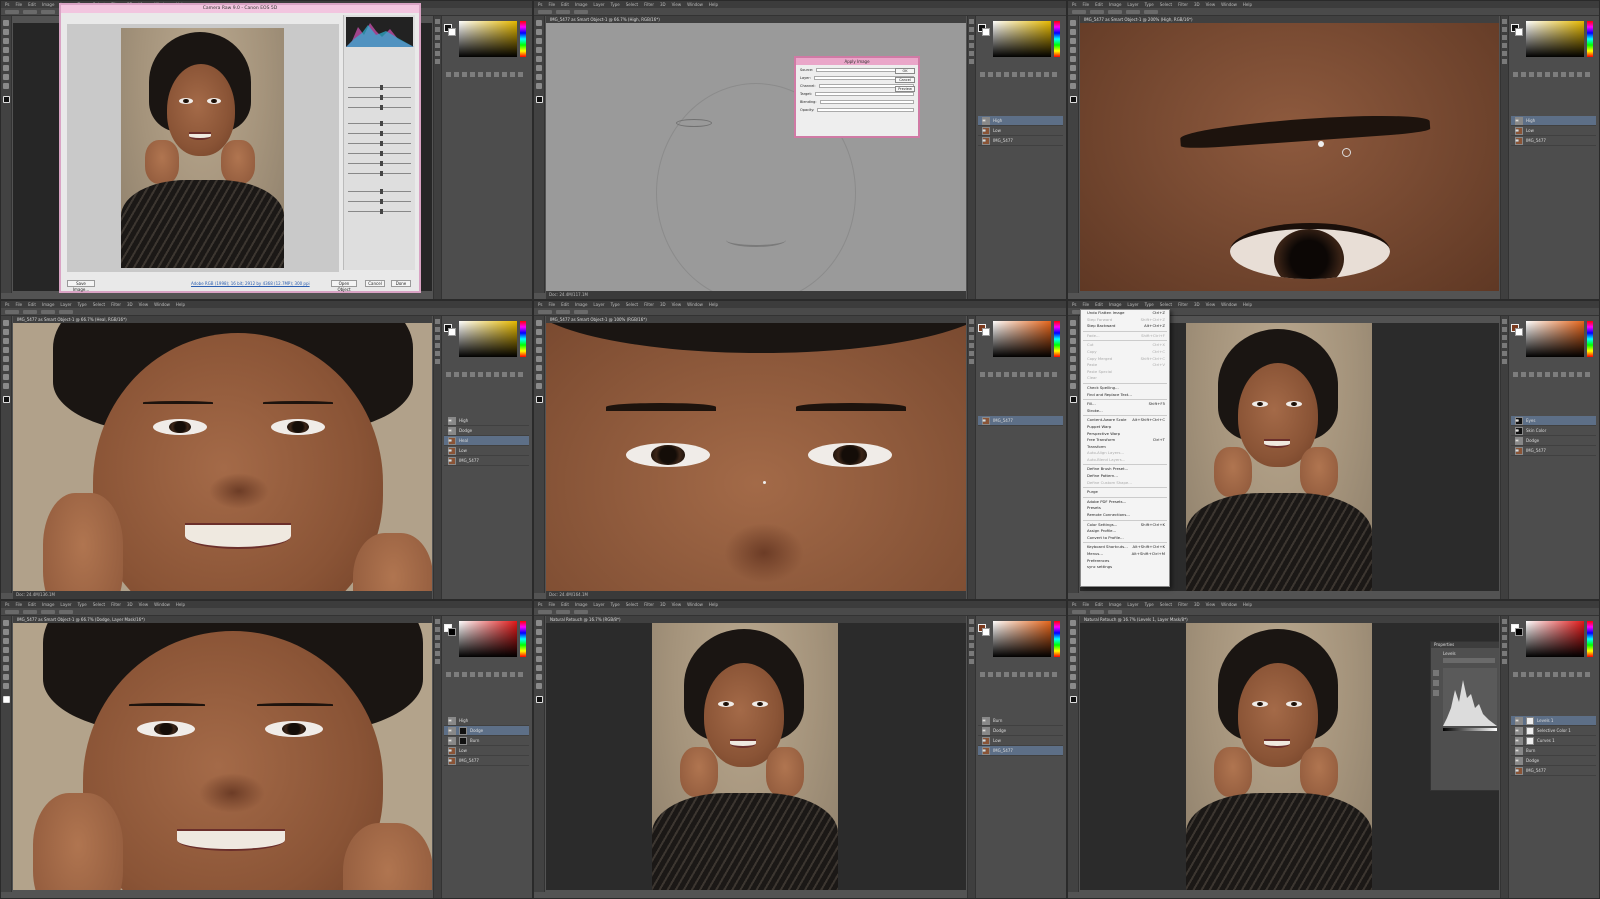 Image resolution: width=1600 pixels, height=899 pixels. What do you see at coordinates (1125, 440) in the screenshot?
I see `edit-menu-item: Free Transform Ctrl+T` at bounding box center [1125, 440].